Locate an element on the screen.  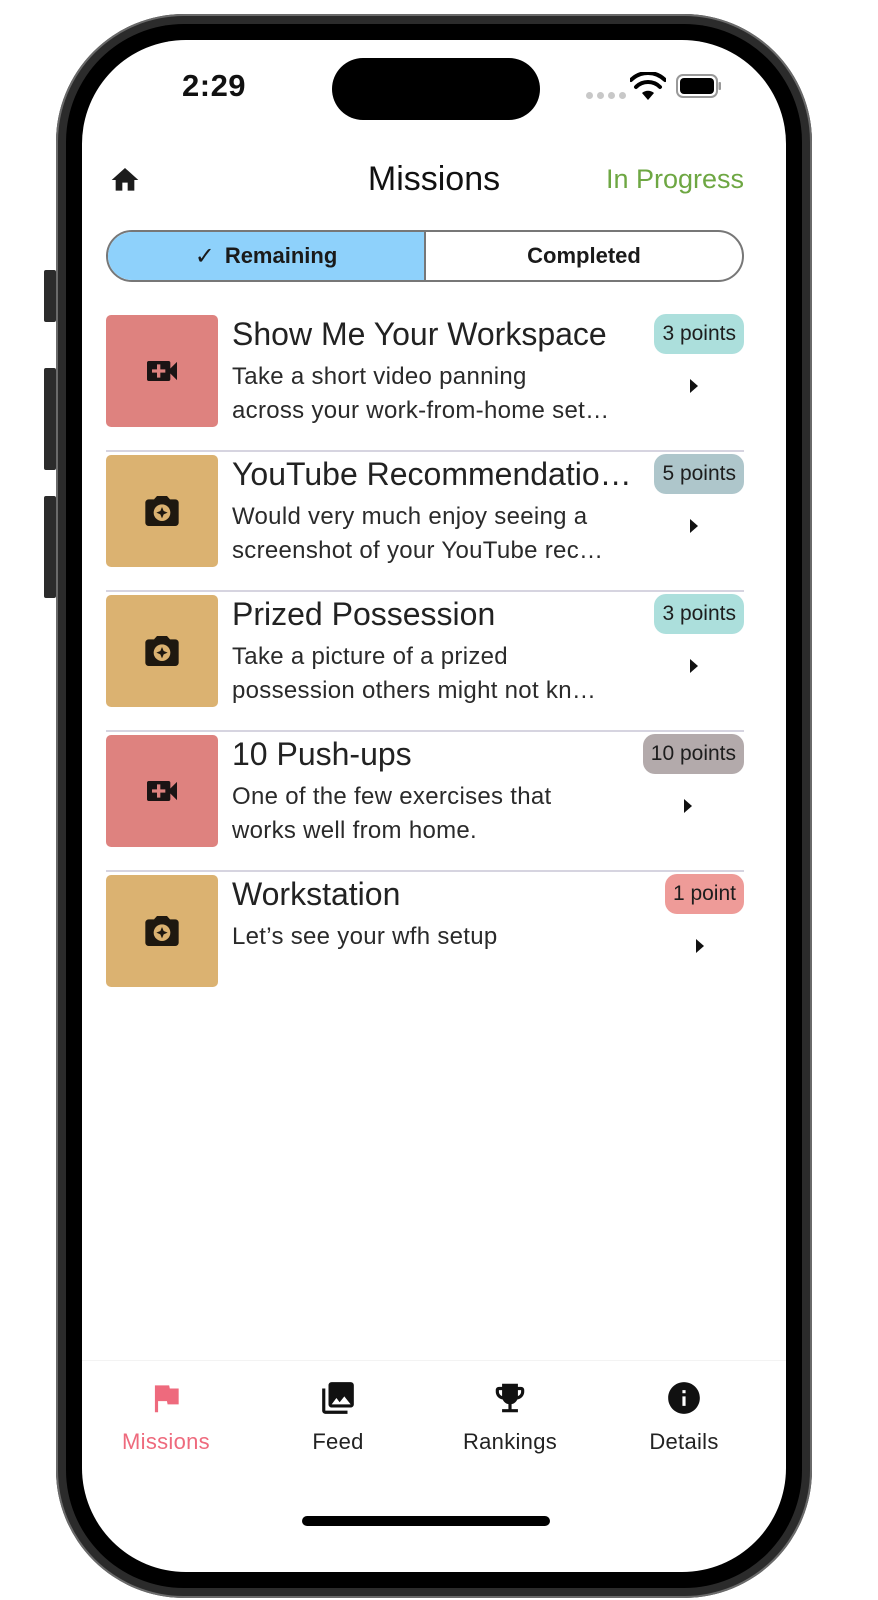
wifi-icon is located at coordinates (648, 86).